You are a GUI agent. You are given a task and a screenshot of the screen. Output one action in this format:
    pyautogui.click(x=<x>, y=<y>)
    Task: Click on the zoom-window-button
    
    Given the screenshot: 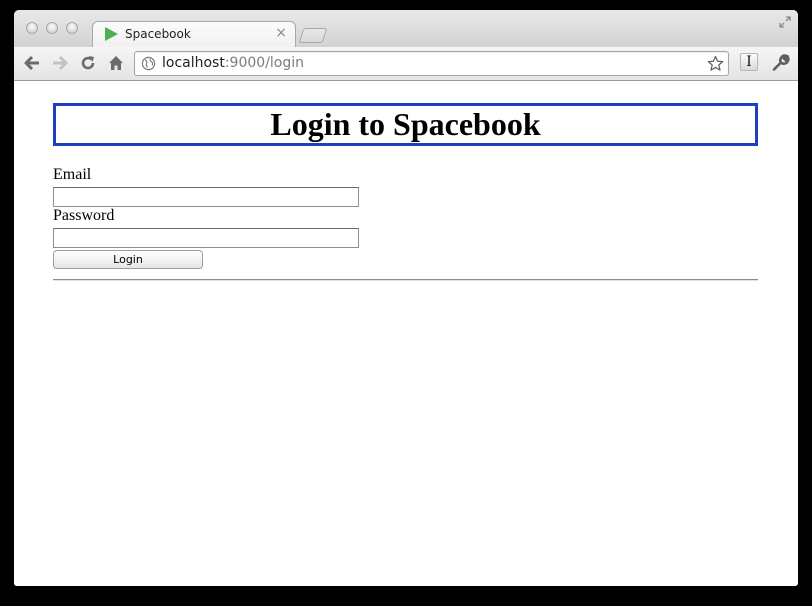 What is the action you would take?
    pyautogui.click(x=72, y=28)
    